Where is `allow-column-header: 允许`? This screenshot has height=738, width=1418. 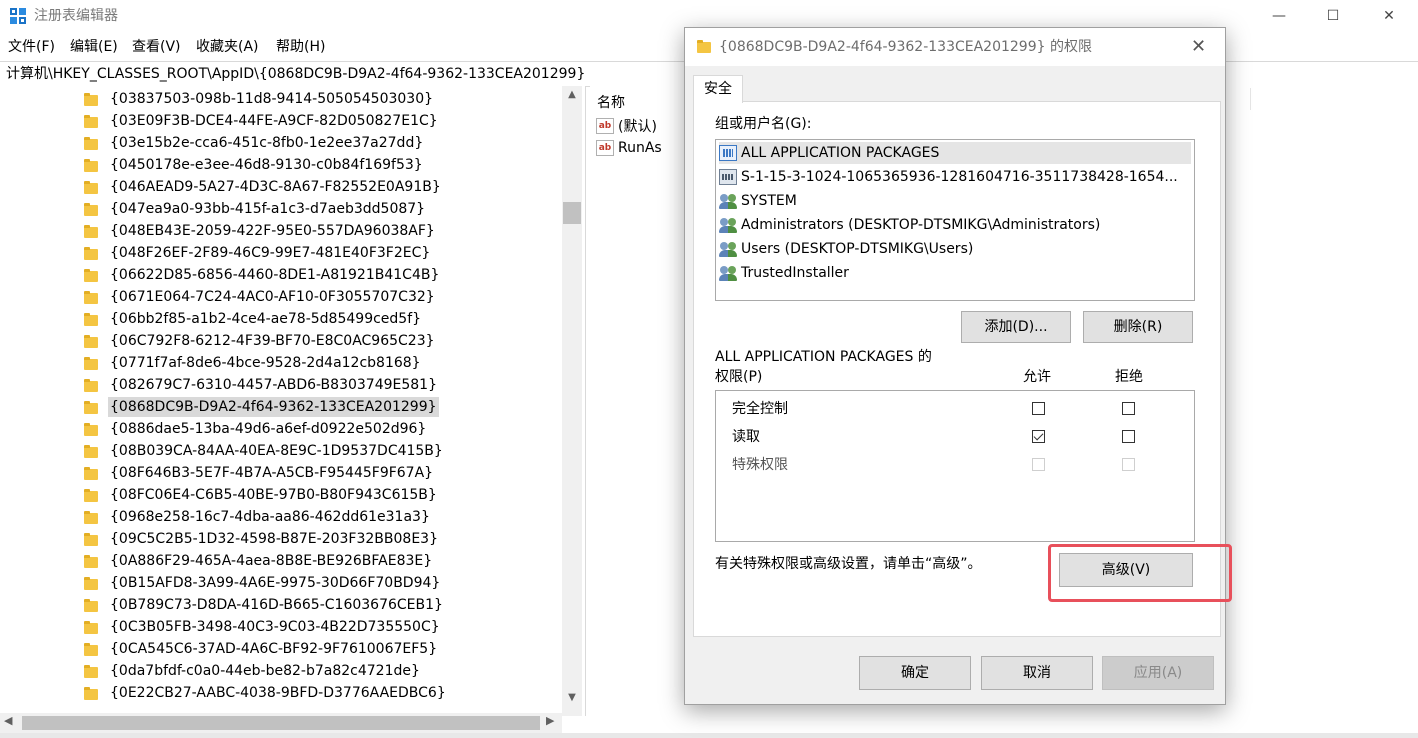 allow-column-header: 允许 is located at coordinates (1037, 377).